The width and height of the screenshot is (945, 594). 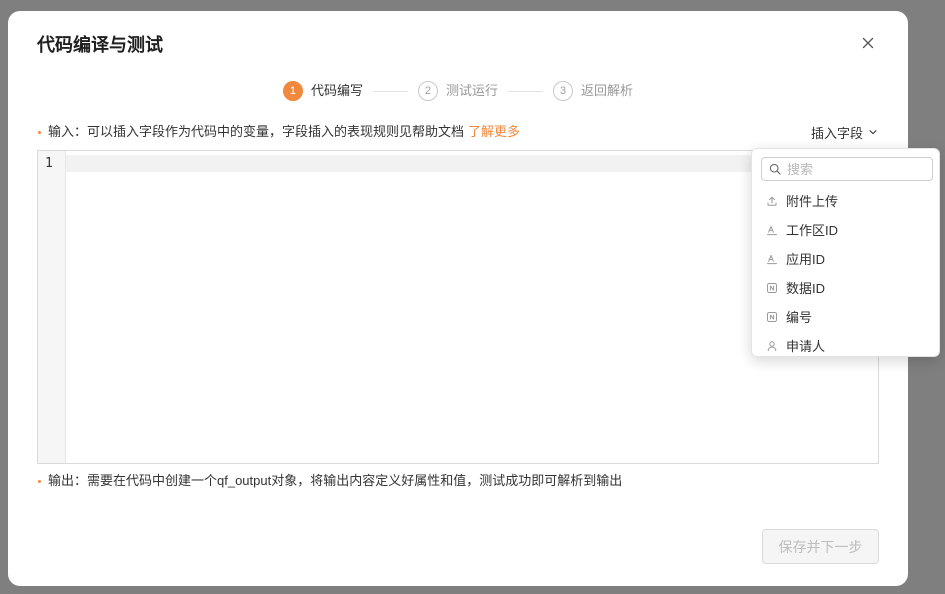 I want to click on insert-field-label: 插入字段, so click(x=836, y=133).